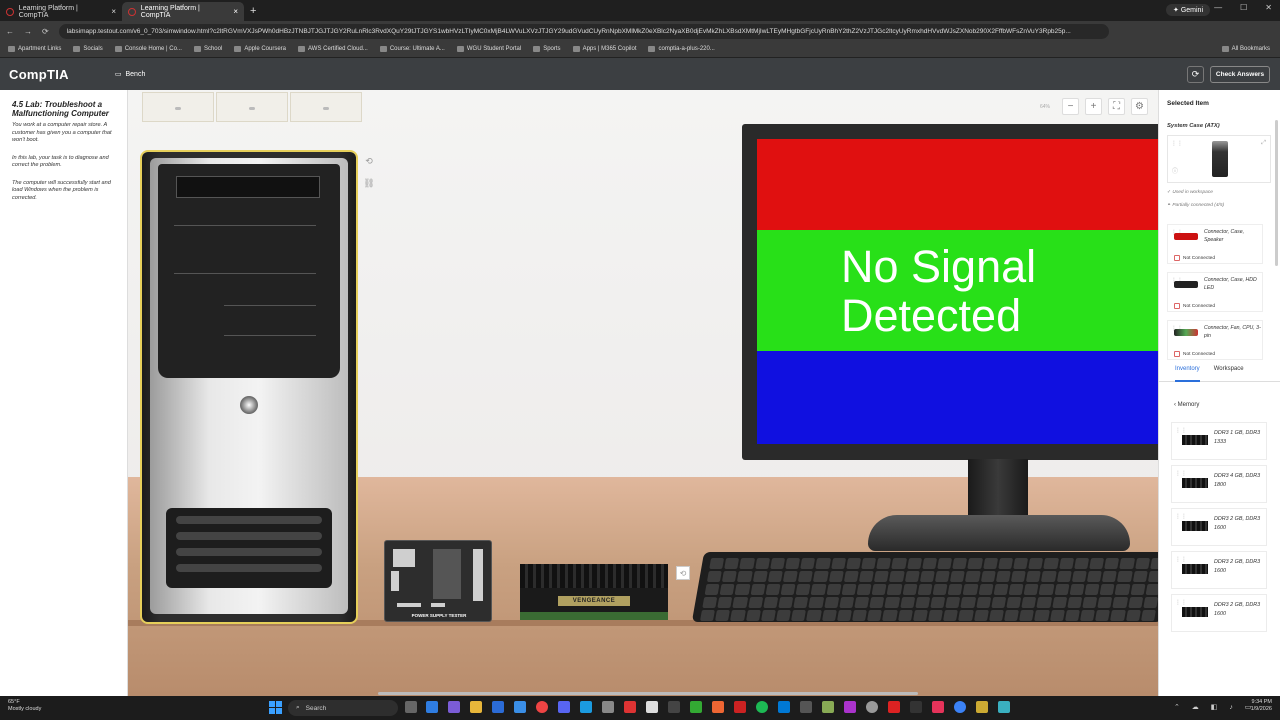 The image size is (1280, 720). I want to click on bookmark-item: Apps | M365 Copilot, so click(604, 49).